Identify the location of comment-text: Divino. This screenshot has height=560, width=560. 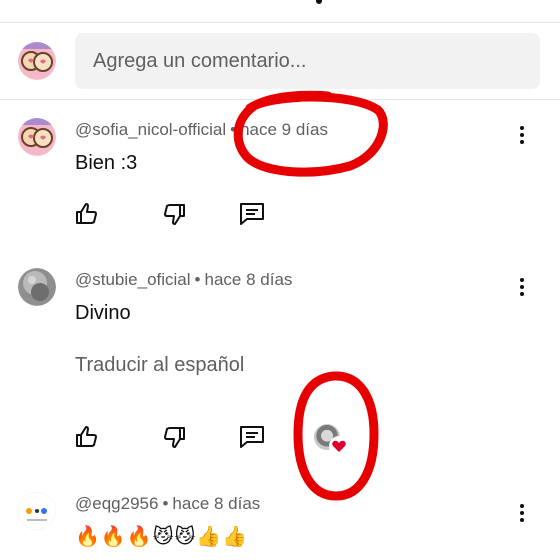
(103, 313).